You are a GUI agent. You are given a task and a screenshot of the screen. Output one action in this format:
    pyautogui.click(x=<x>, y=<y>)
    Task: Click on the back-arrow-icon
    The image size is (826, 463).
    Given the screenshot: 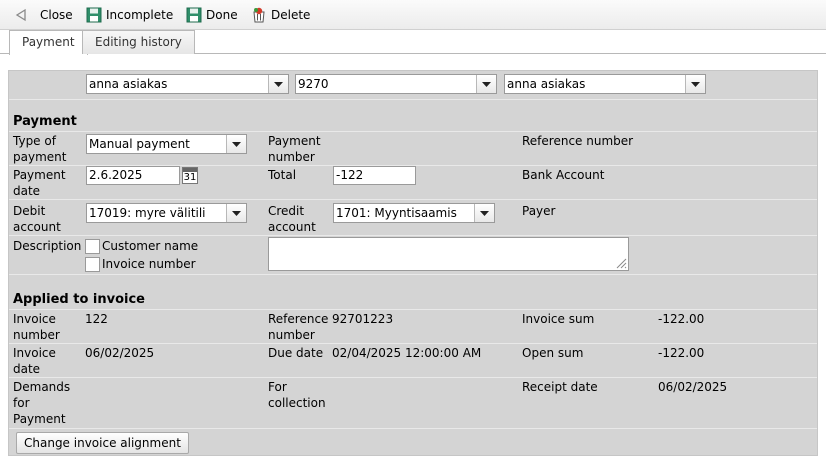 What is the action you would take?
    pyautogui.click(x=20, y=15)
    